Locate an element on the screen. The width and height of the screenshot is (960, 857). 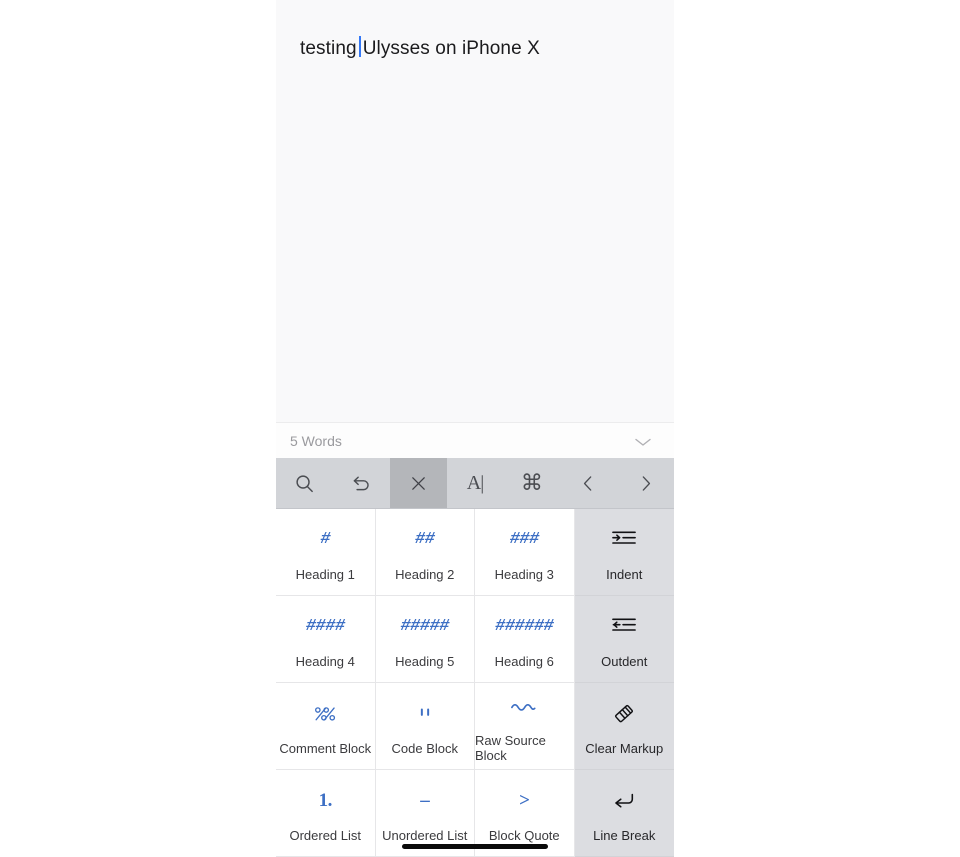
tilde-wave-icon is located at coordinates (524, 706).